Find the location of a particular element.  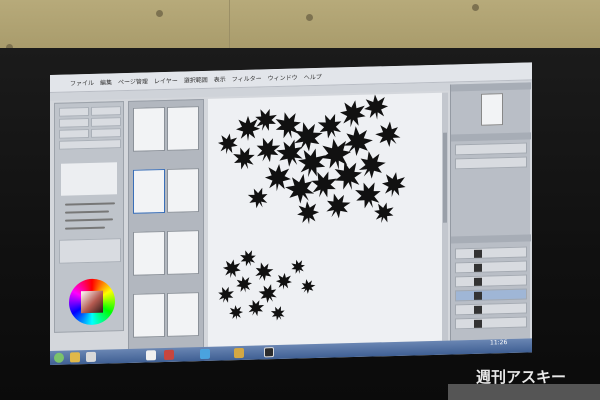

layer-property-header is located at coordinates (491, 137).